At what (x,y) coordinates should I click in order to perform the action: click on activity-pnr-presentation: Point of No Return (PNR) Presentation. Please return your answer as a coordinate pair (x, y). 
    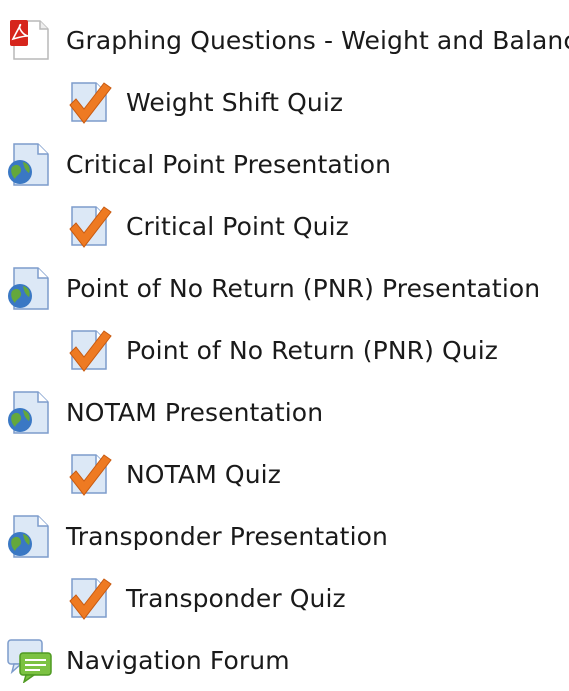
    Looking at the image, I should click on (273, 288).